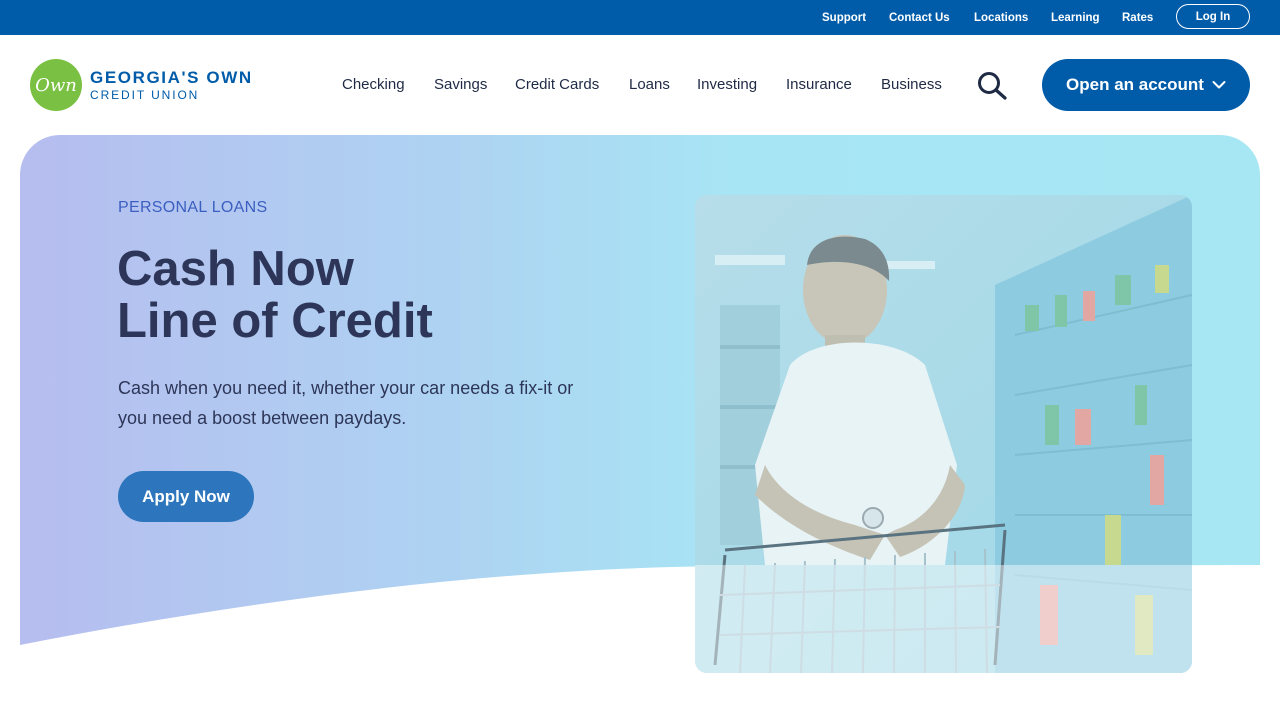 Image resolution: width=1280 pixels, height=720 pixels. I want to click on search-button, so click(992, 86).